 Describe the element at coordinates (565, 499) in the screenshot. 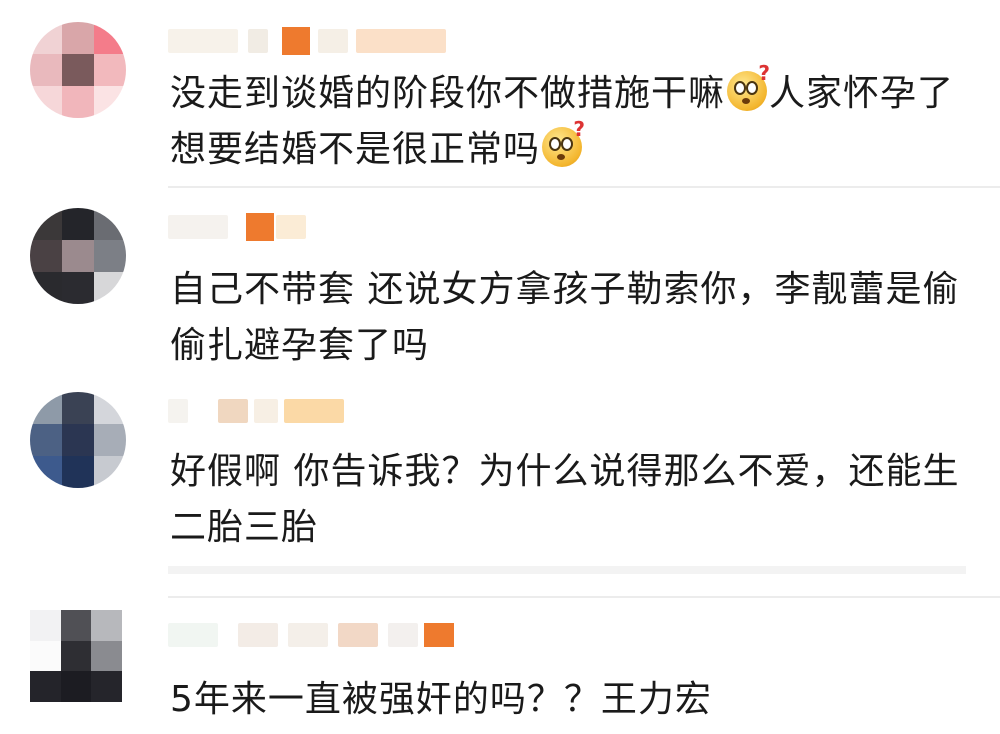

I see `comment-text: 好假啊 你告诉我？为什么说得那么不爱，还能生二胎三胎` at that location.